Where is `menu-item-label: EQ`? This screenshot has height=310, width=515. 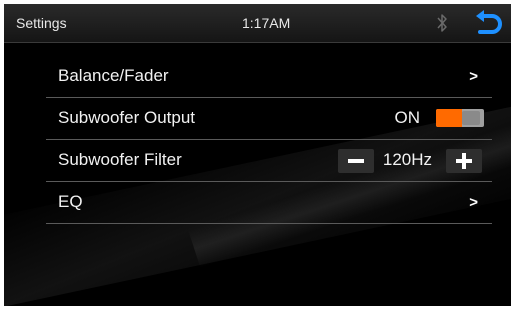
menu-item-label: EQ is located at coordinates (70, 201).